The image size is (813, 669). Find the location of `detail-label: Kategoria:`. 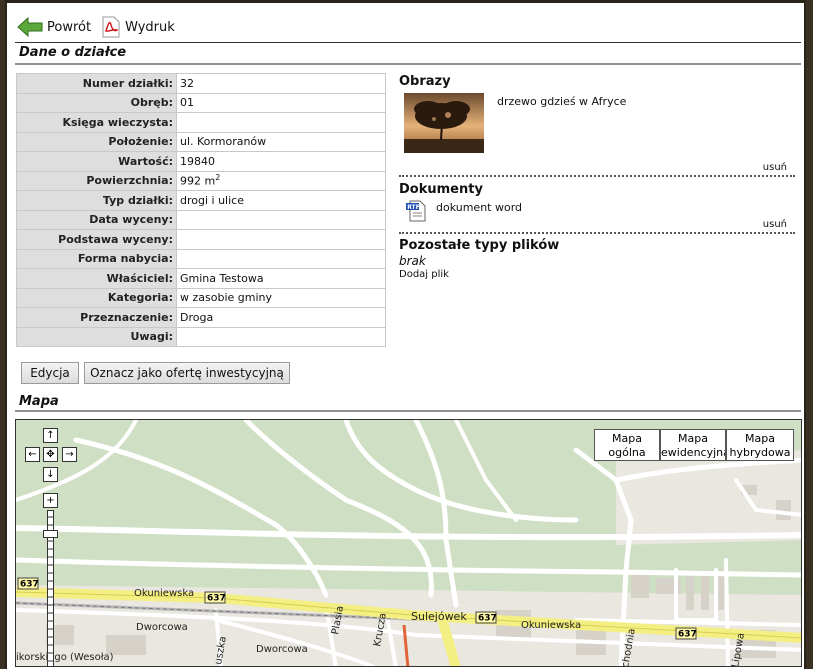

detail-label: Kategoria: is located at coordinates (96, 297).